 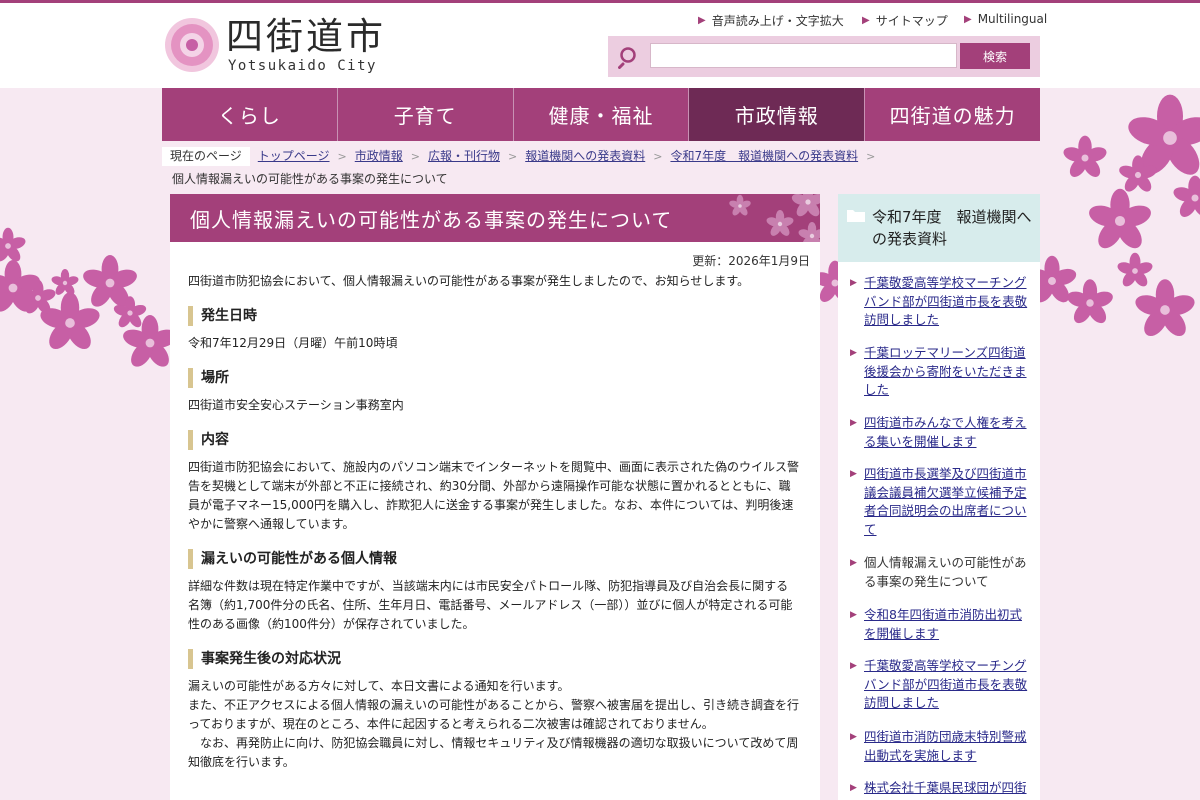 What do you see at coordinates (771, 20) in the screenshot?
I see `utility-link-accessibility: ▶ 音声読み上げ・文字拡大` at bounding box center [771, 20].